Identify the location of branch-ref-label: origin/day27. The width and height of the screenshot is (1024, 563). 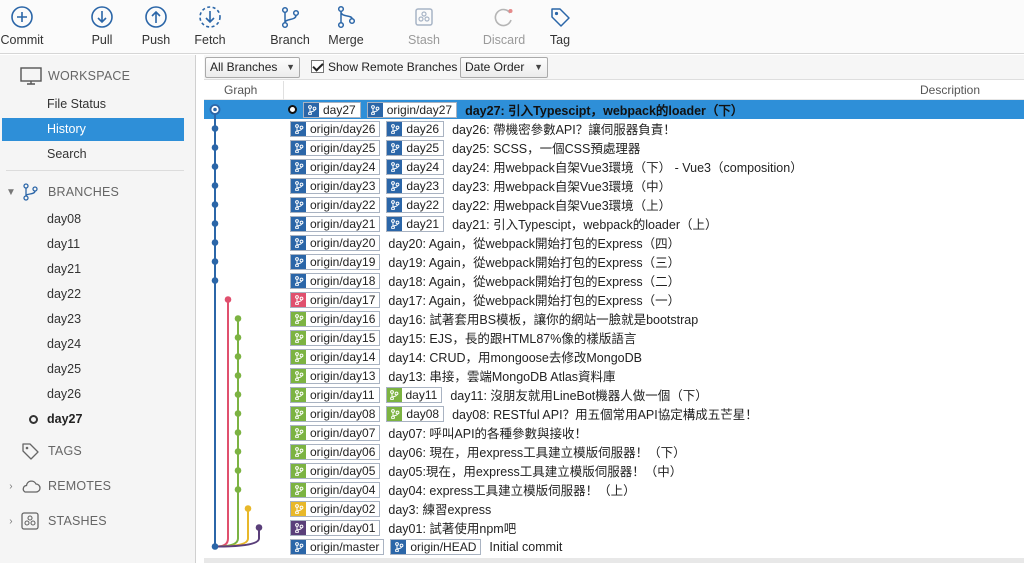
(412, 109).